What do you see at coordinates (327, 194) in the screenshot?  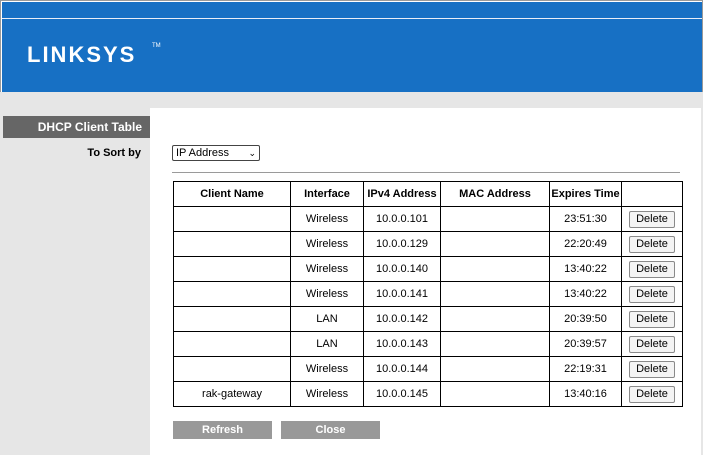 I see `column-header-interface: Interface` at bounding box center [327, 194].